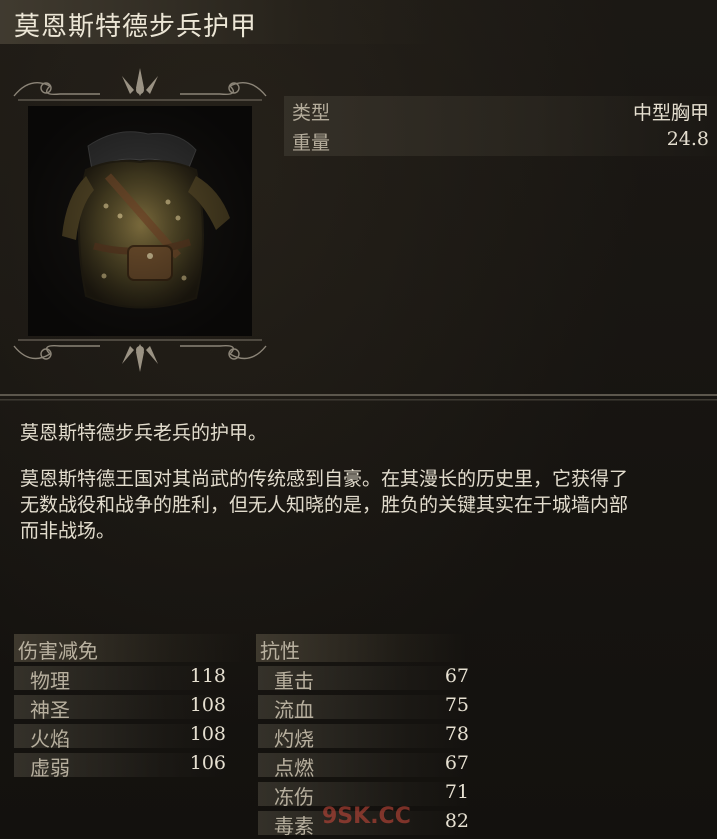  What do you see at coordinates (363, 736) in the screenshot?
I see `stat-row-scorch: 灼烧 78` at bounding box center [363, 736].